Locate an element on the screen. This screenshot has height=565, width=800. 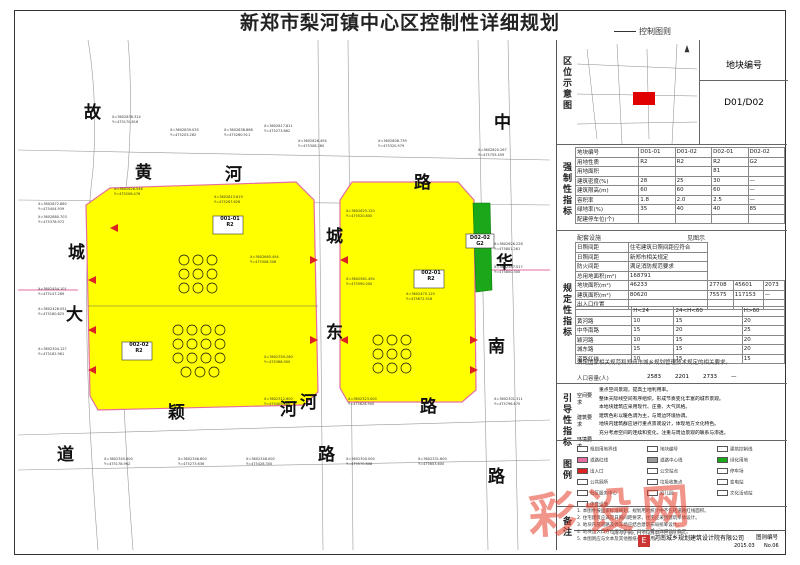
control-table-cell: D02-02 is located at coordinates (766, 152).